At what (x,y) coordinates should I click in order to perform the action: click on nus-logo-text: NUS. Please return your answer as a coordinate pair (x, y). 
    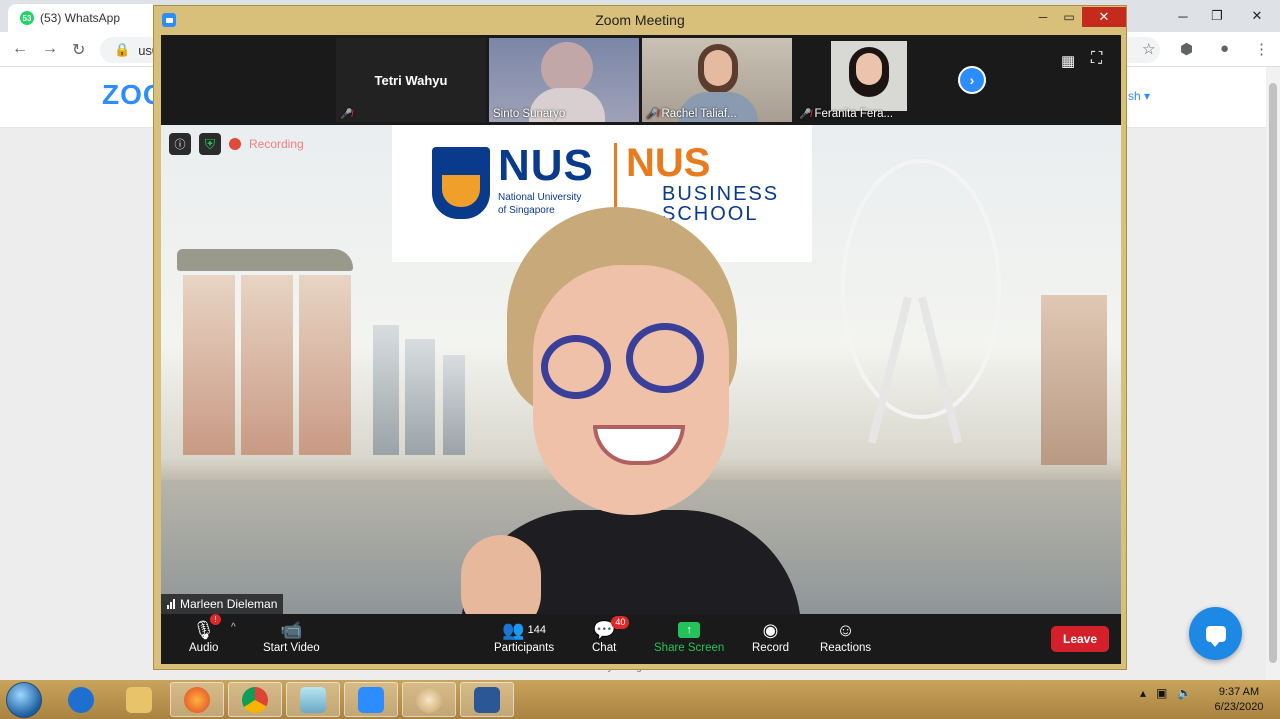
    Looking at the image, I should click on (546, 165).